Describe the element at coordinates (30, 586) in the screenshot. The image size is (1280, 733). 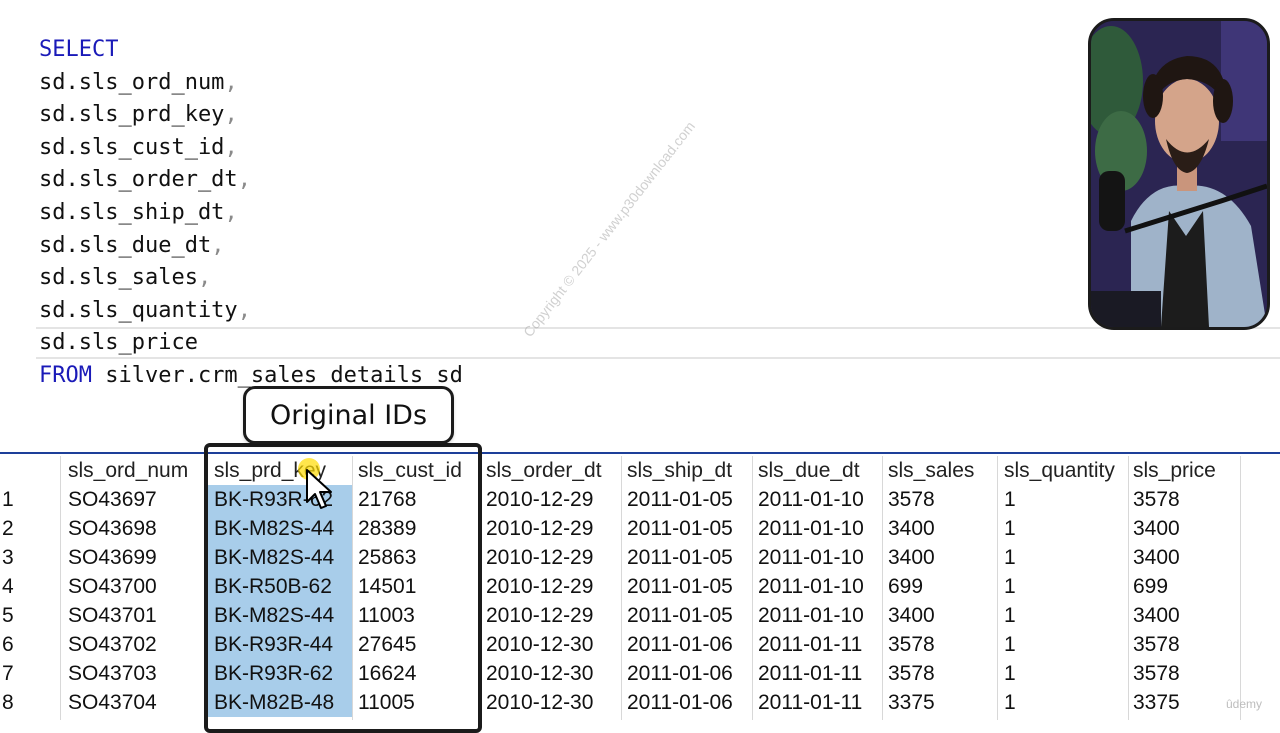
I see `cell-row-number: 4` at that location.